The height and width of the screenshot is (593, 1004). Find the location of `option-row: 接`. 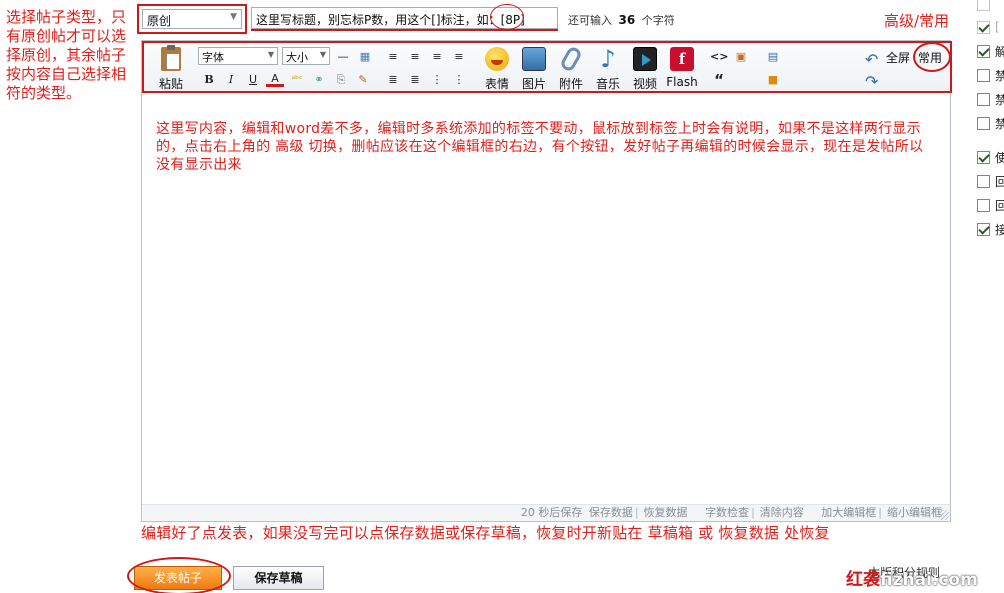

option-row: 接 is located at coordinates (990, 229).